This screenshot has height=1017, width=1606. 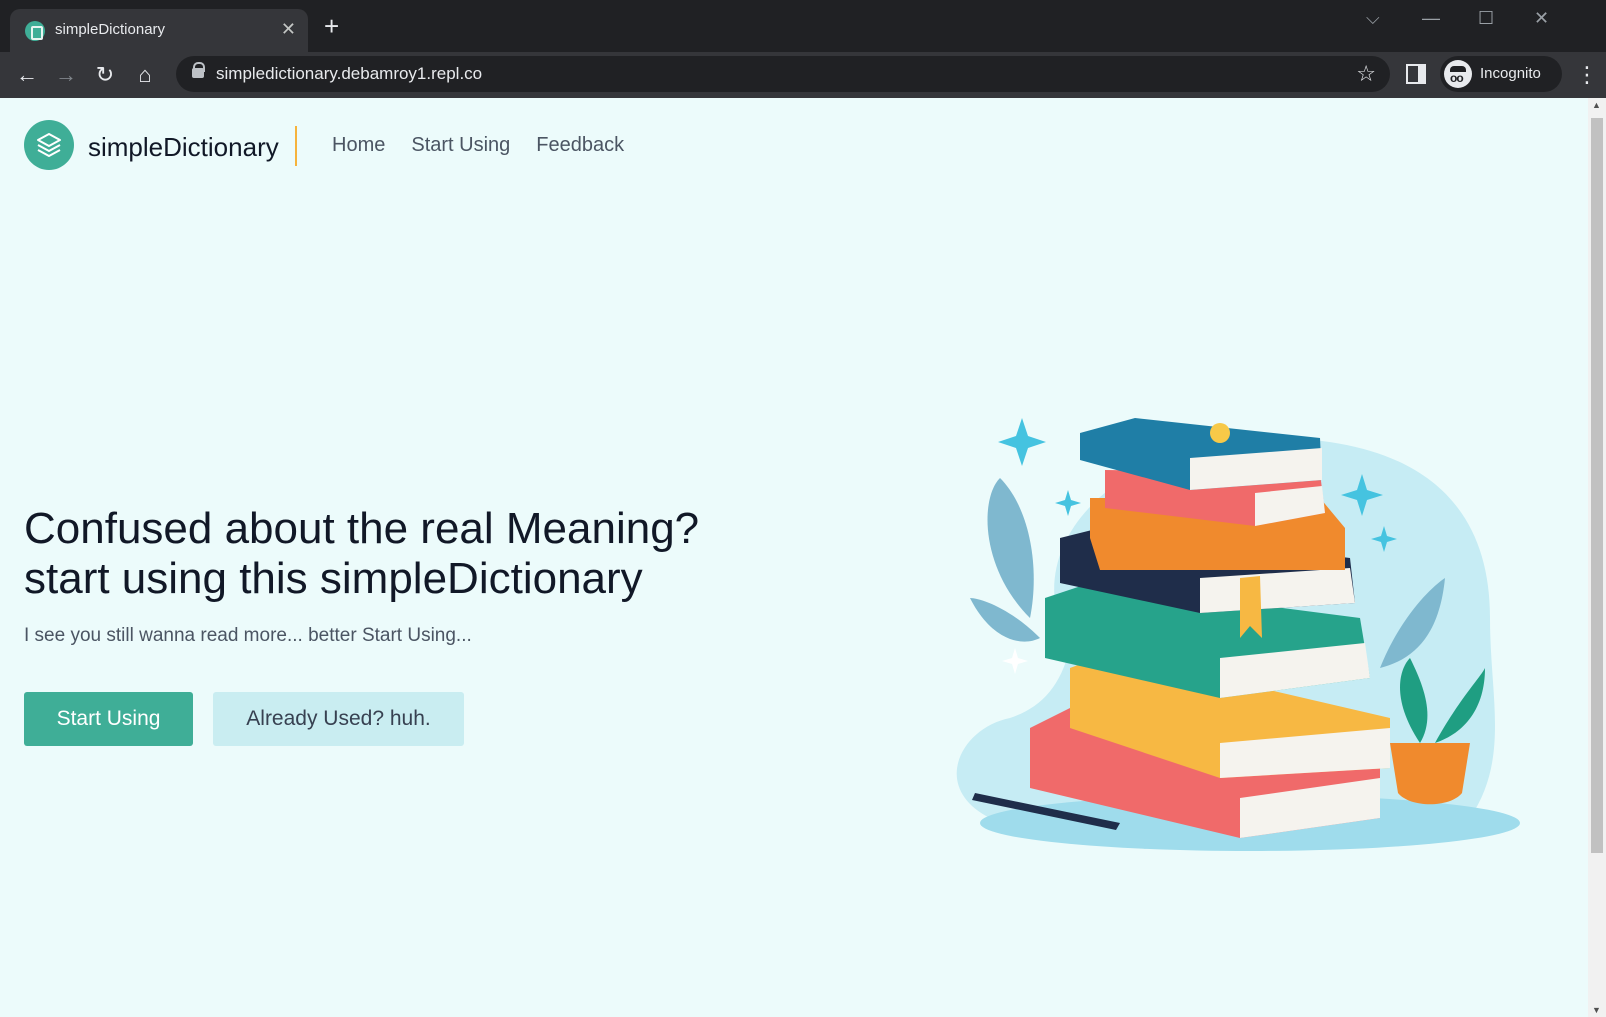 What do you see at coordinates (580, 145) in the screenshot?
I see `nav-feedback: Feedback` at bounding box center [580, 145].